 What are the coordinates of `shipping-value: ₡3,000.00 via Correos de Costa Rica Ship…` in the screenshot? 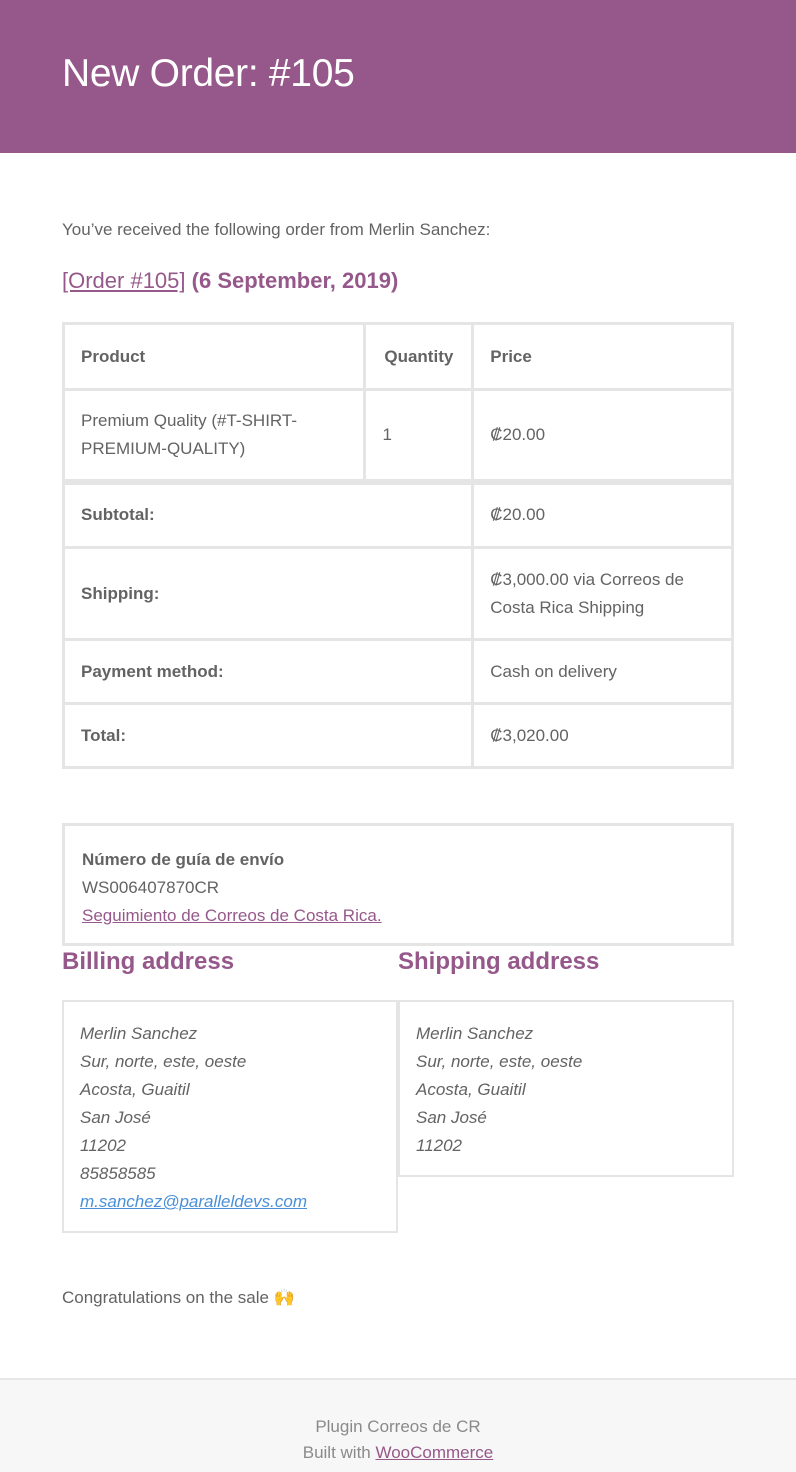 It's located at (602, 593).